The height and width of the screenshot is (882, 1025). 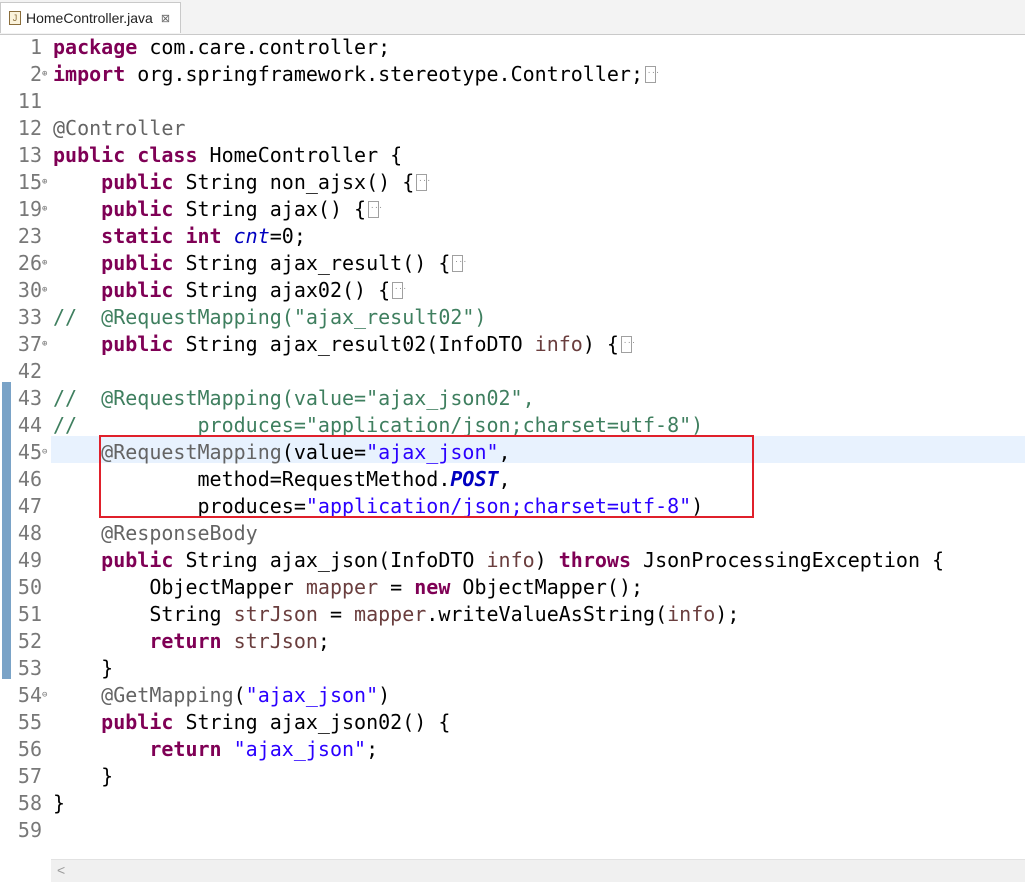 I want to click on code-text: static int cnt=0;, so click(x=203, y=236).